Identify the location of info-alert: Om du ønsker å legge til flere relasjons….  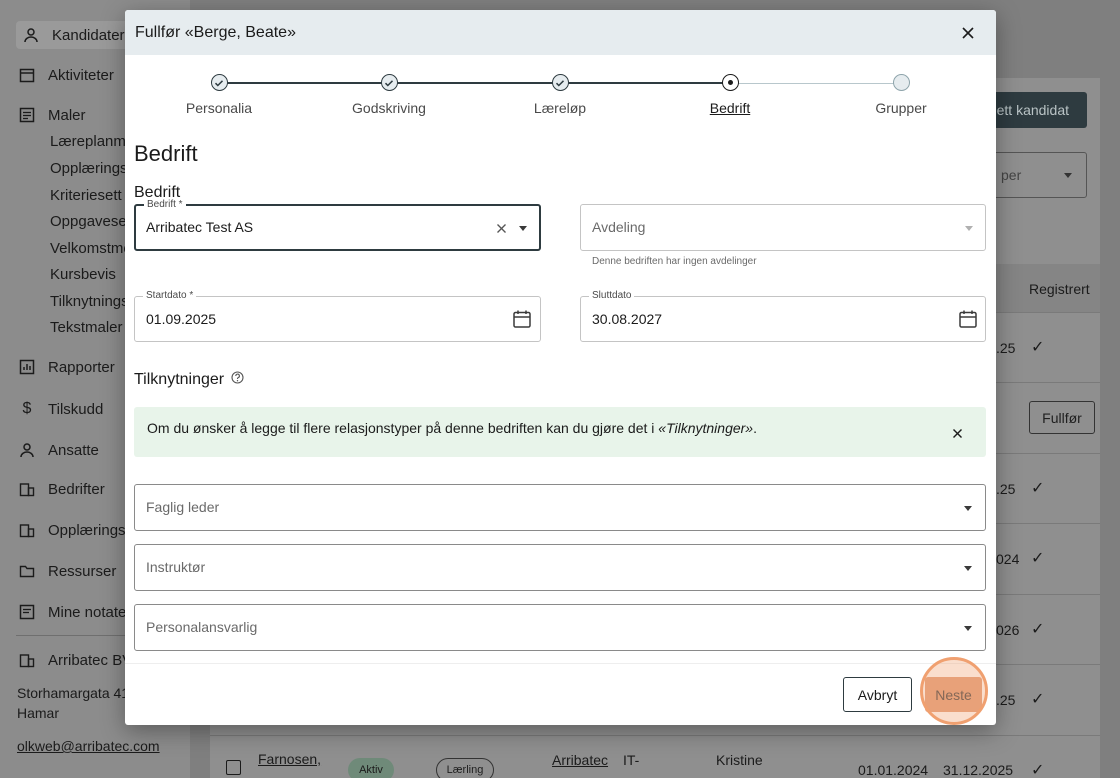
(560, 432).